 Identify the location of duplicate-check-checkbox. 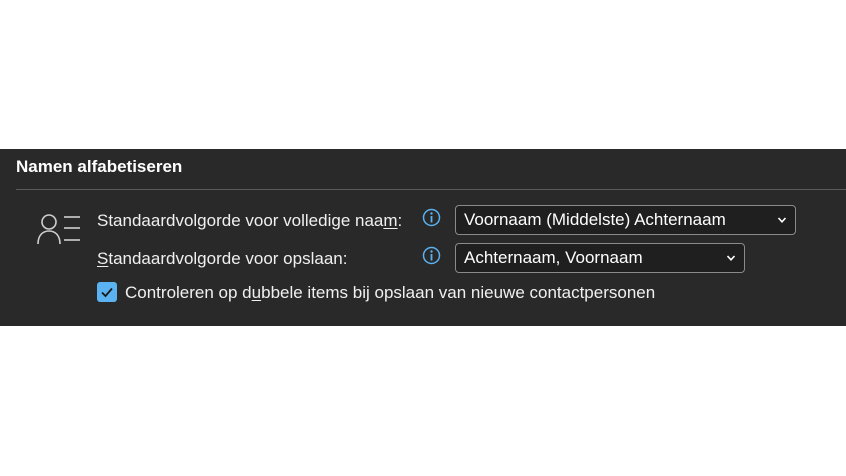
(107, 292).